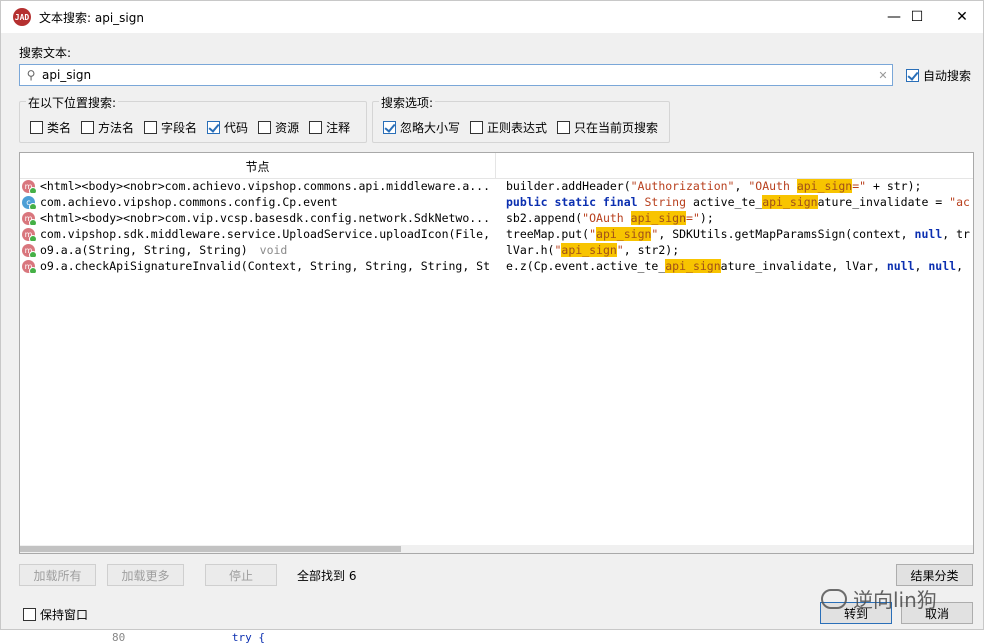 This screenshot has height=644, width=991. I want to click on code-segment: null, so click(942, 266).